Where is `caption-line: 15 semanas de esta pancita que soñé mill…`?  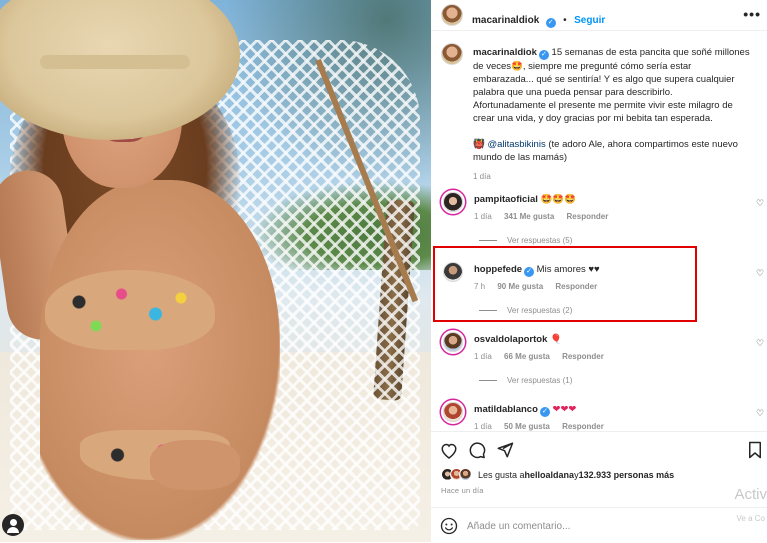 caption-line: 15 semanas de esta pancita que soñé mill… is located at coordinates (649, 52).